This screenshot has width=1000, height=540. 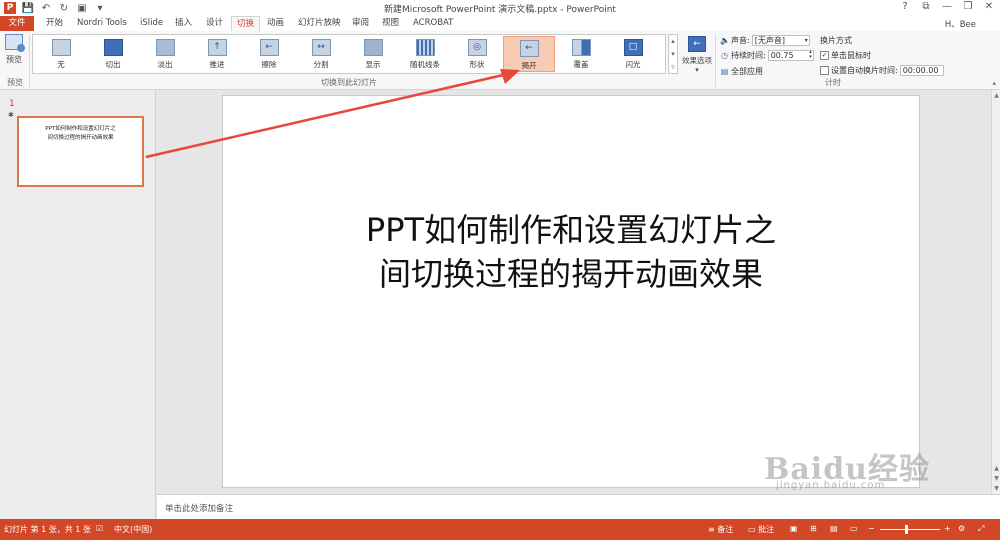 What do you see at coordinates (926, 6) in the screenshot?
I see `ribbon-display-icon: ⧉` at bounding box center [926, 6].